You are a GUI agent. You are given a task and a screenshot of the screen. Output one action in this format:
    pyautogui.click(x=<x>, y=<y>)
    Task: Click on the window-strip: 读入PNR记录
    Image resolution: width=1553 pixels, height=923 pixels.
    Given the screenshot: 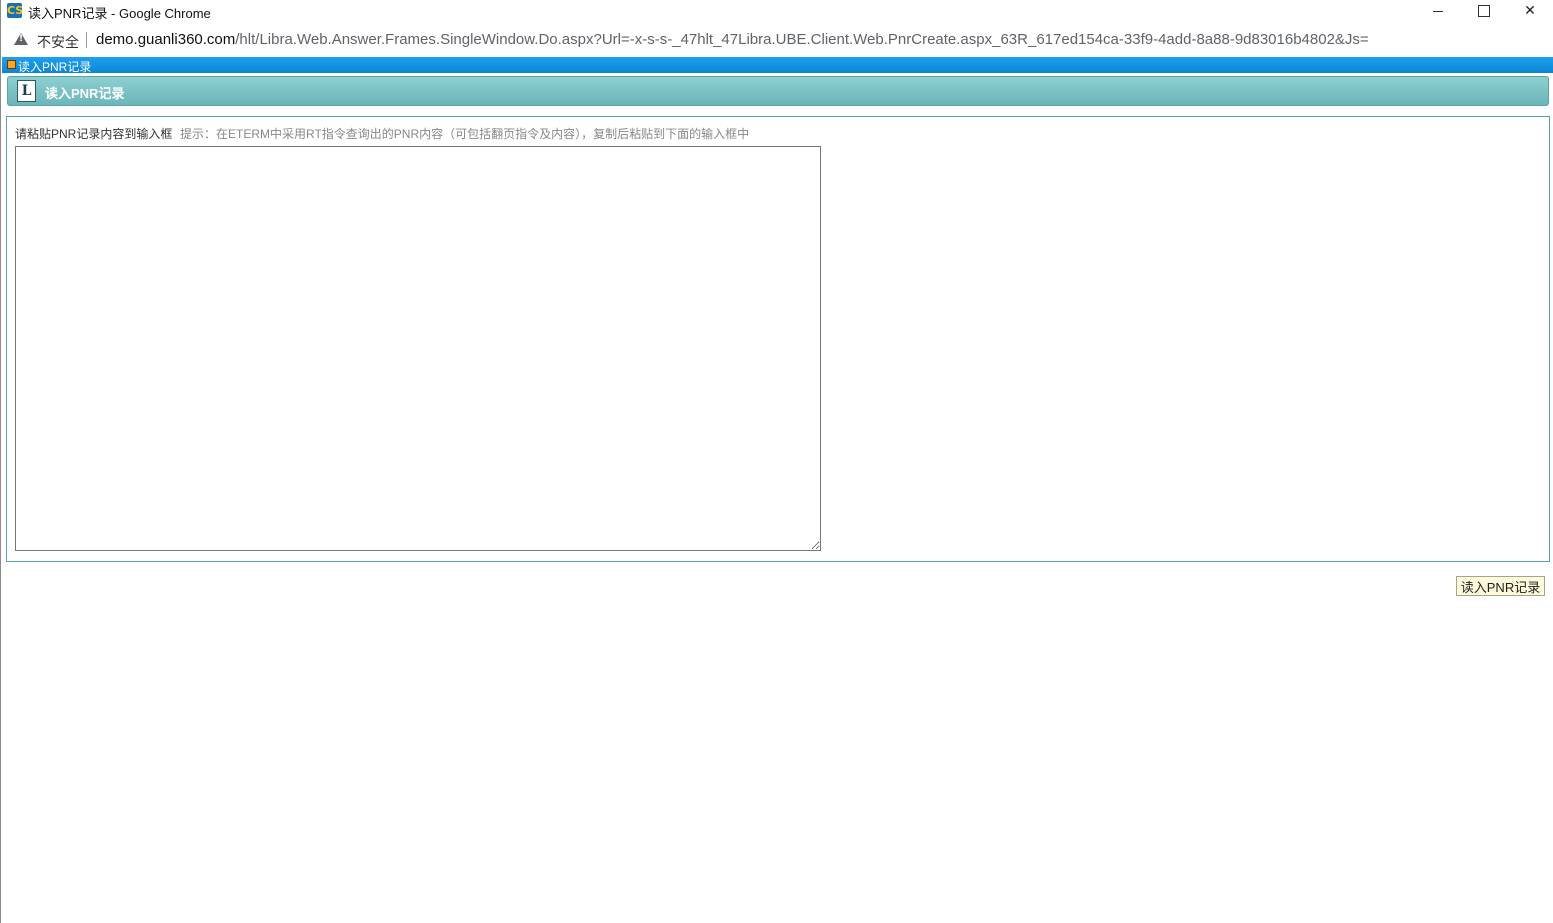 What is the action you would take?
    pyautogui.click(x=777, y=65)
    